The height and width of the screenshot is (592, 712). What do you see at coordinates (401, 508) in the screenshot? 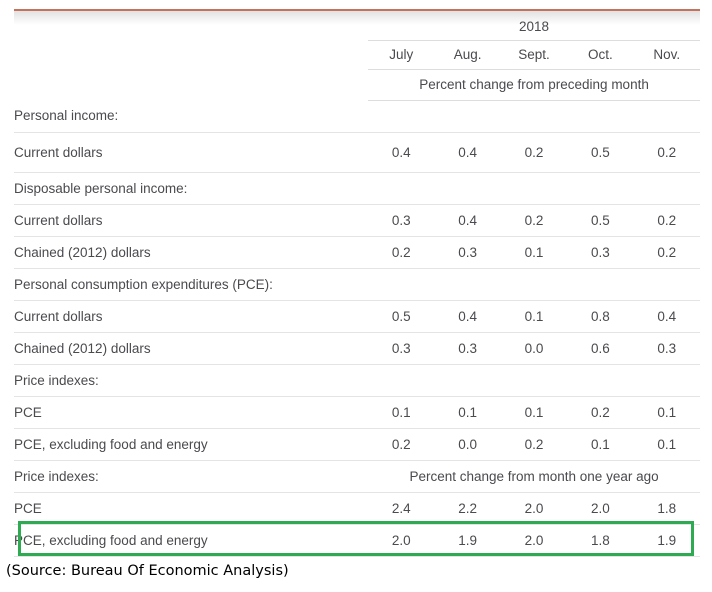
I see `row-value: 2.4` at bounding box center [401, 508].